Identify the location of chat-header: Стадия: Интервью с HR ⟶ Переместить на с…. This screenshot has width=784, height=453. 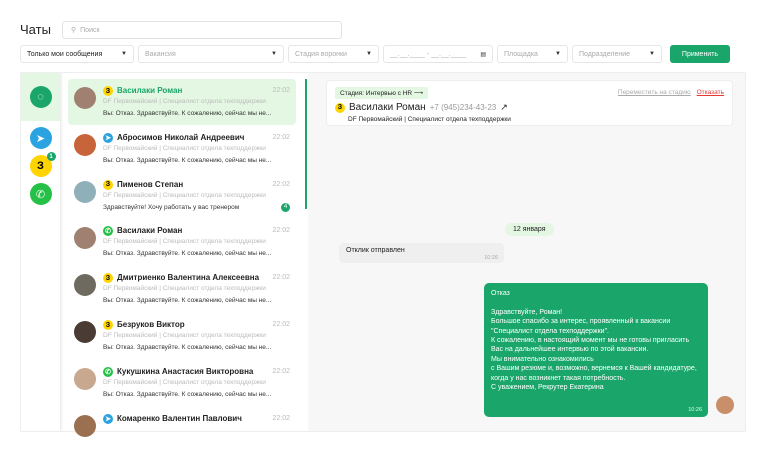
(529, 103).